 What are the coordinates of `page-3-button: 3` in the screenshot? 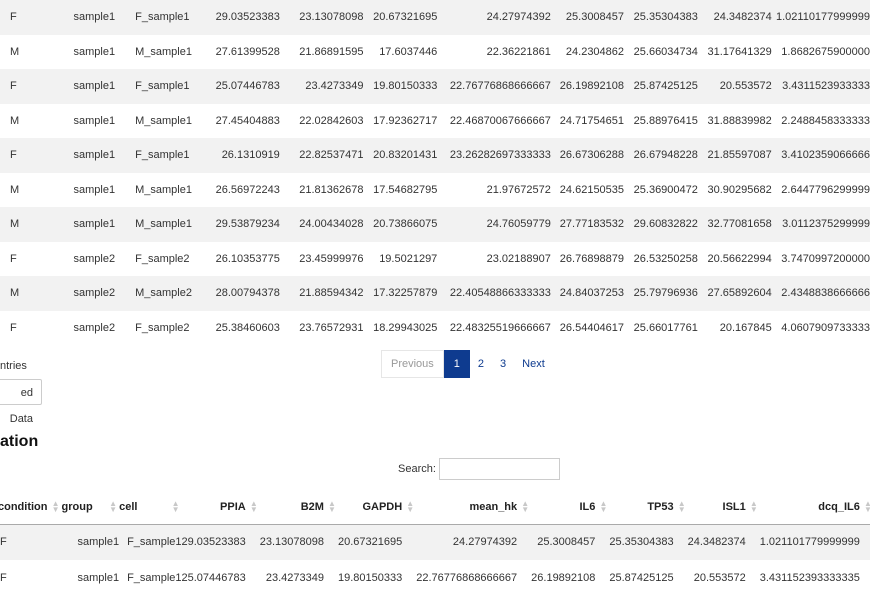 It's located at (503, 364).